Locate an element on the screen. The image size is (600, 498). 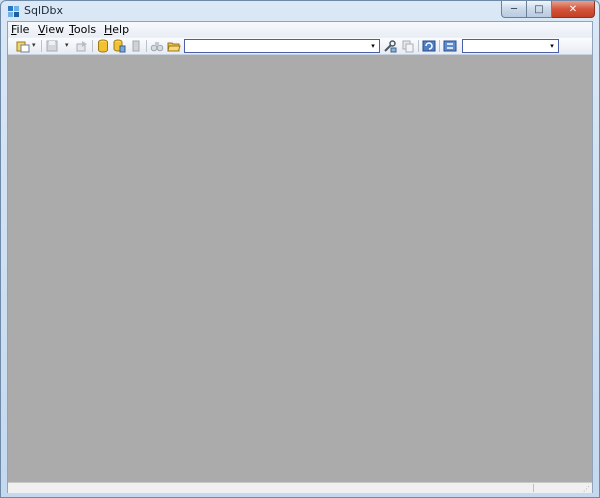
connect-database-icon is located at coordinates (103, 46).